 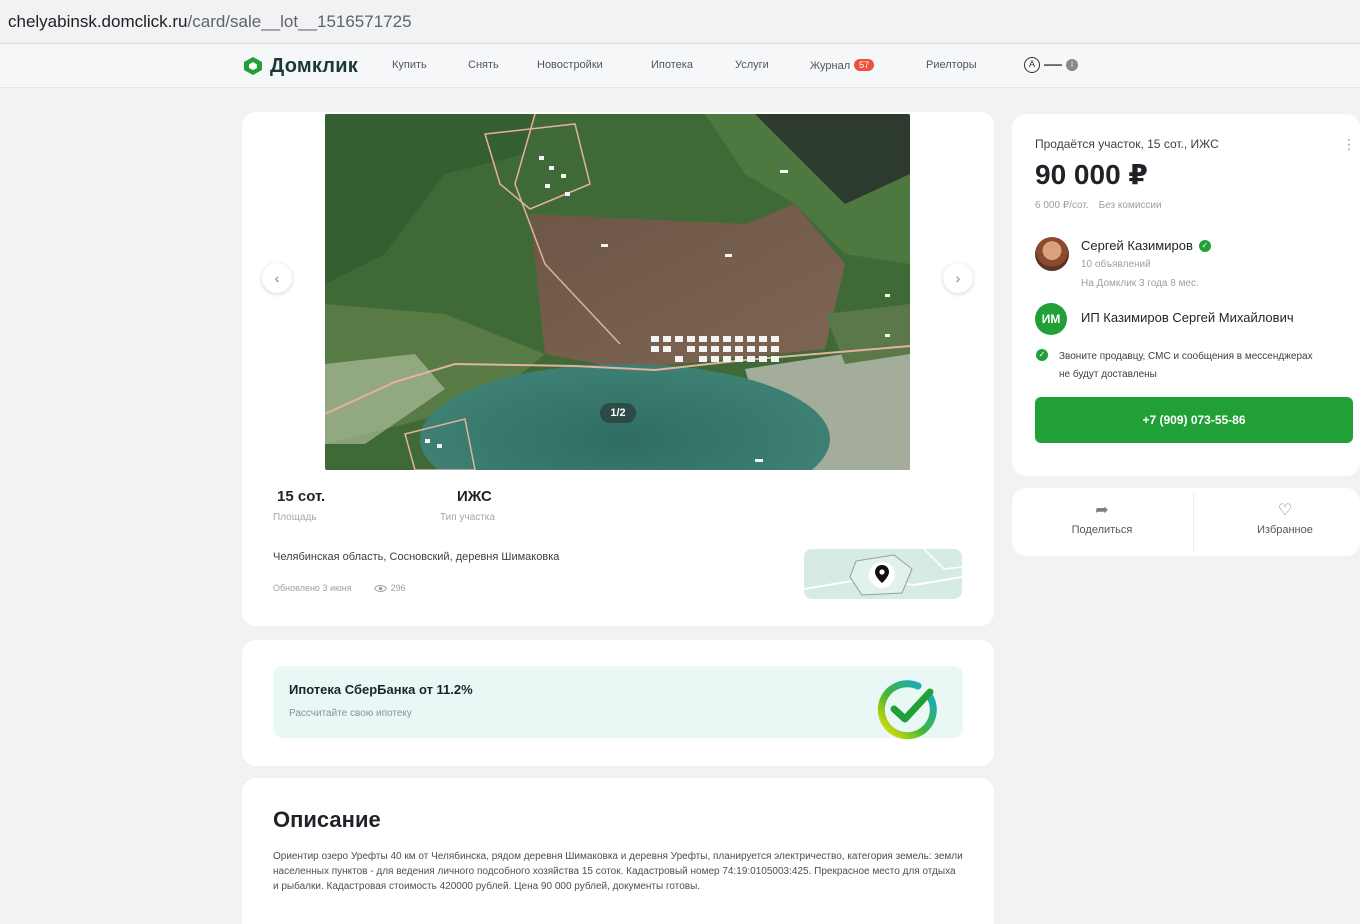 What do you see at coordinates (1187, 317) in the screenshot?
I see `company-name: ИП Казимиров Сергей Михайлович` at bounding box center [1187, 317].